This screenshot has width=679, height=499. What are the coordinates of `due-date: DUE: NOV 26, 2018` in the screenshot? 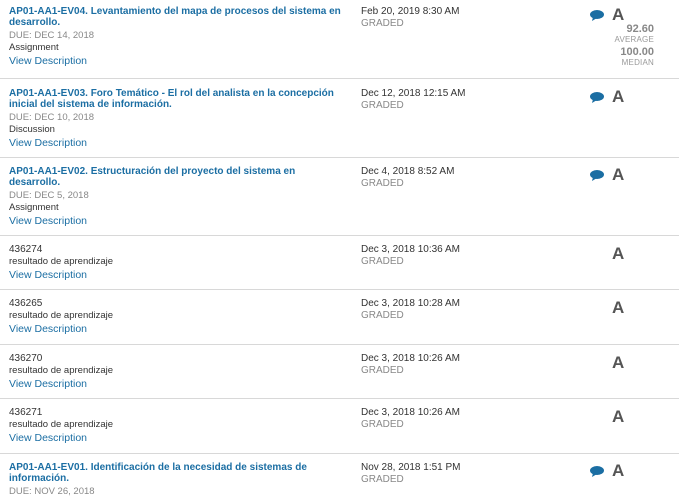 It's located at (52, 491).